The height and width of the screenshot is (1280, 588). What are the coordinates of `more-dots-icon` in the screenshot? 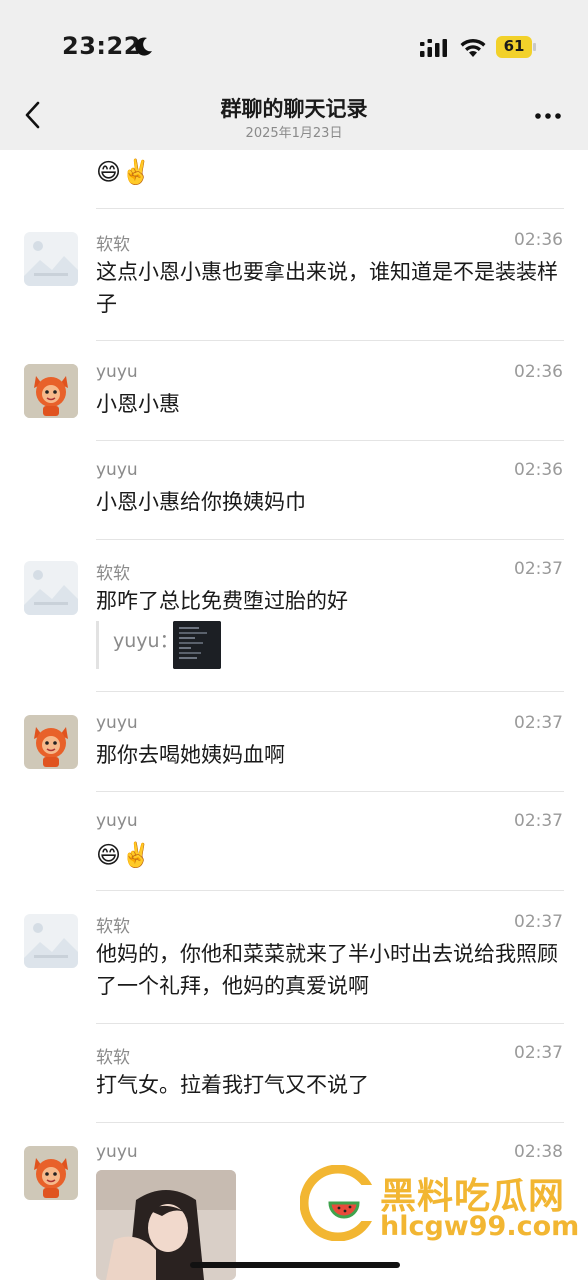 It's located at (548, 116).